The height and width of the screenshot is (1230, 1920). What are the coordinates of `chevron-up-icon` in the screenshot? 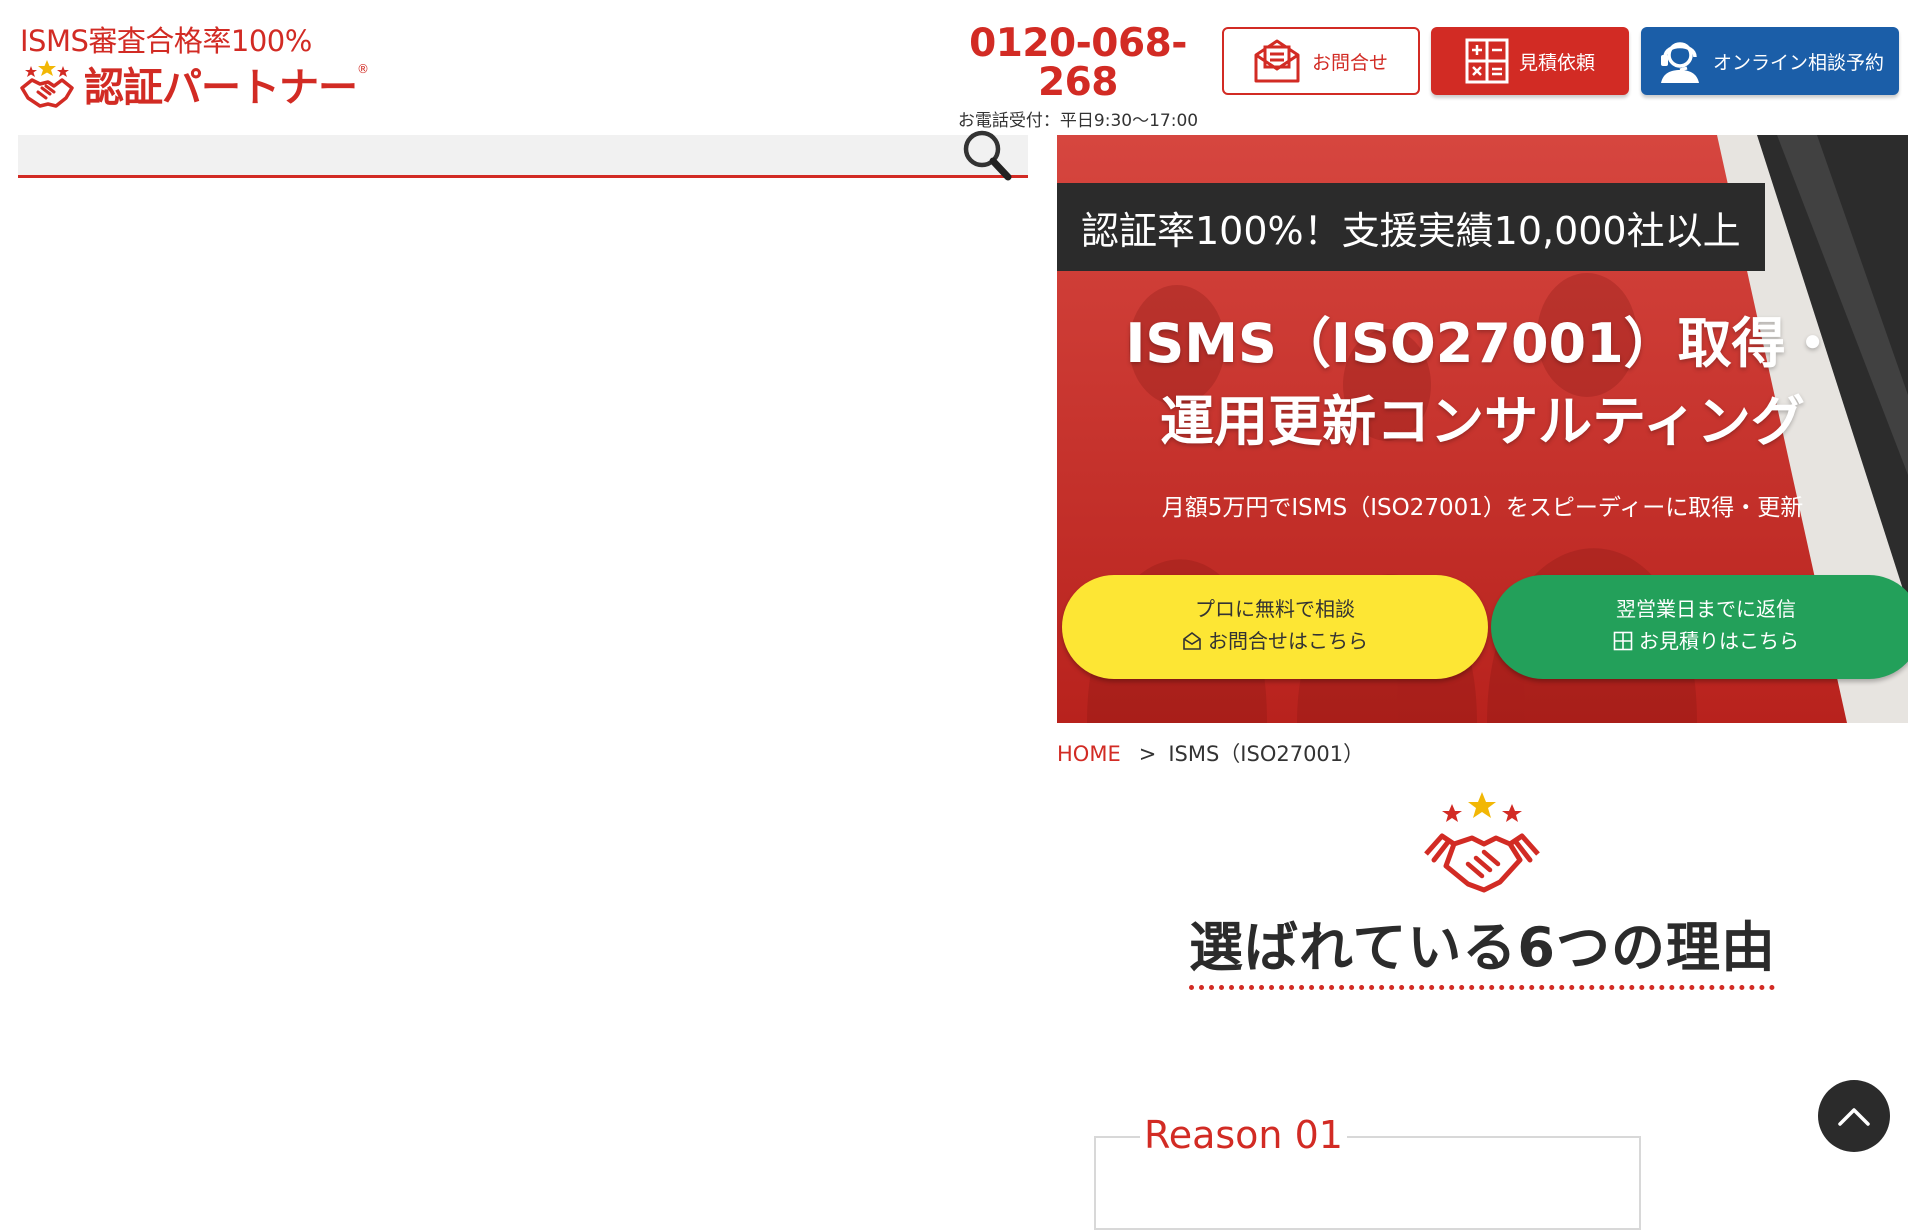 It's located at (1854, 1117).